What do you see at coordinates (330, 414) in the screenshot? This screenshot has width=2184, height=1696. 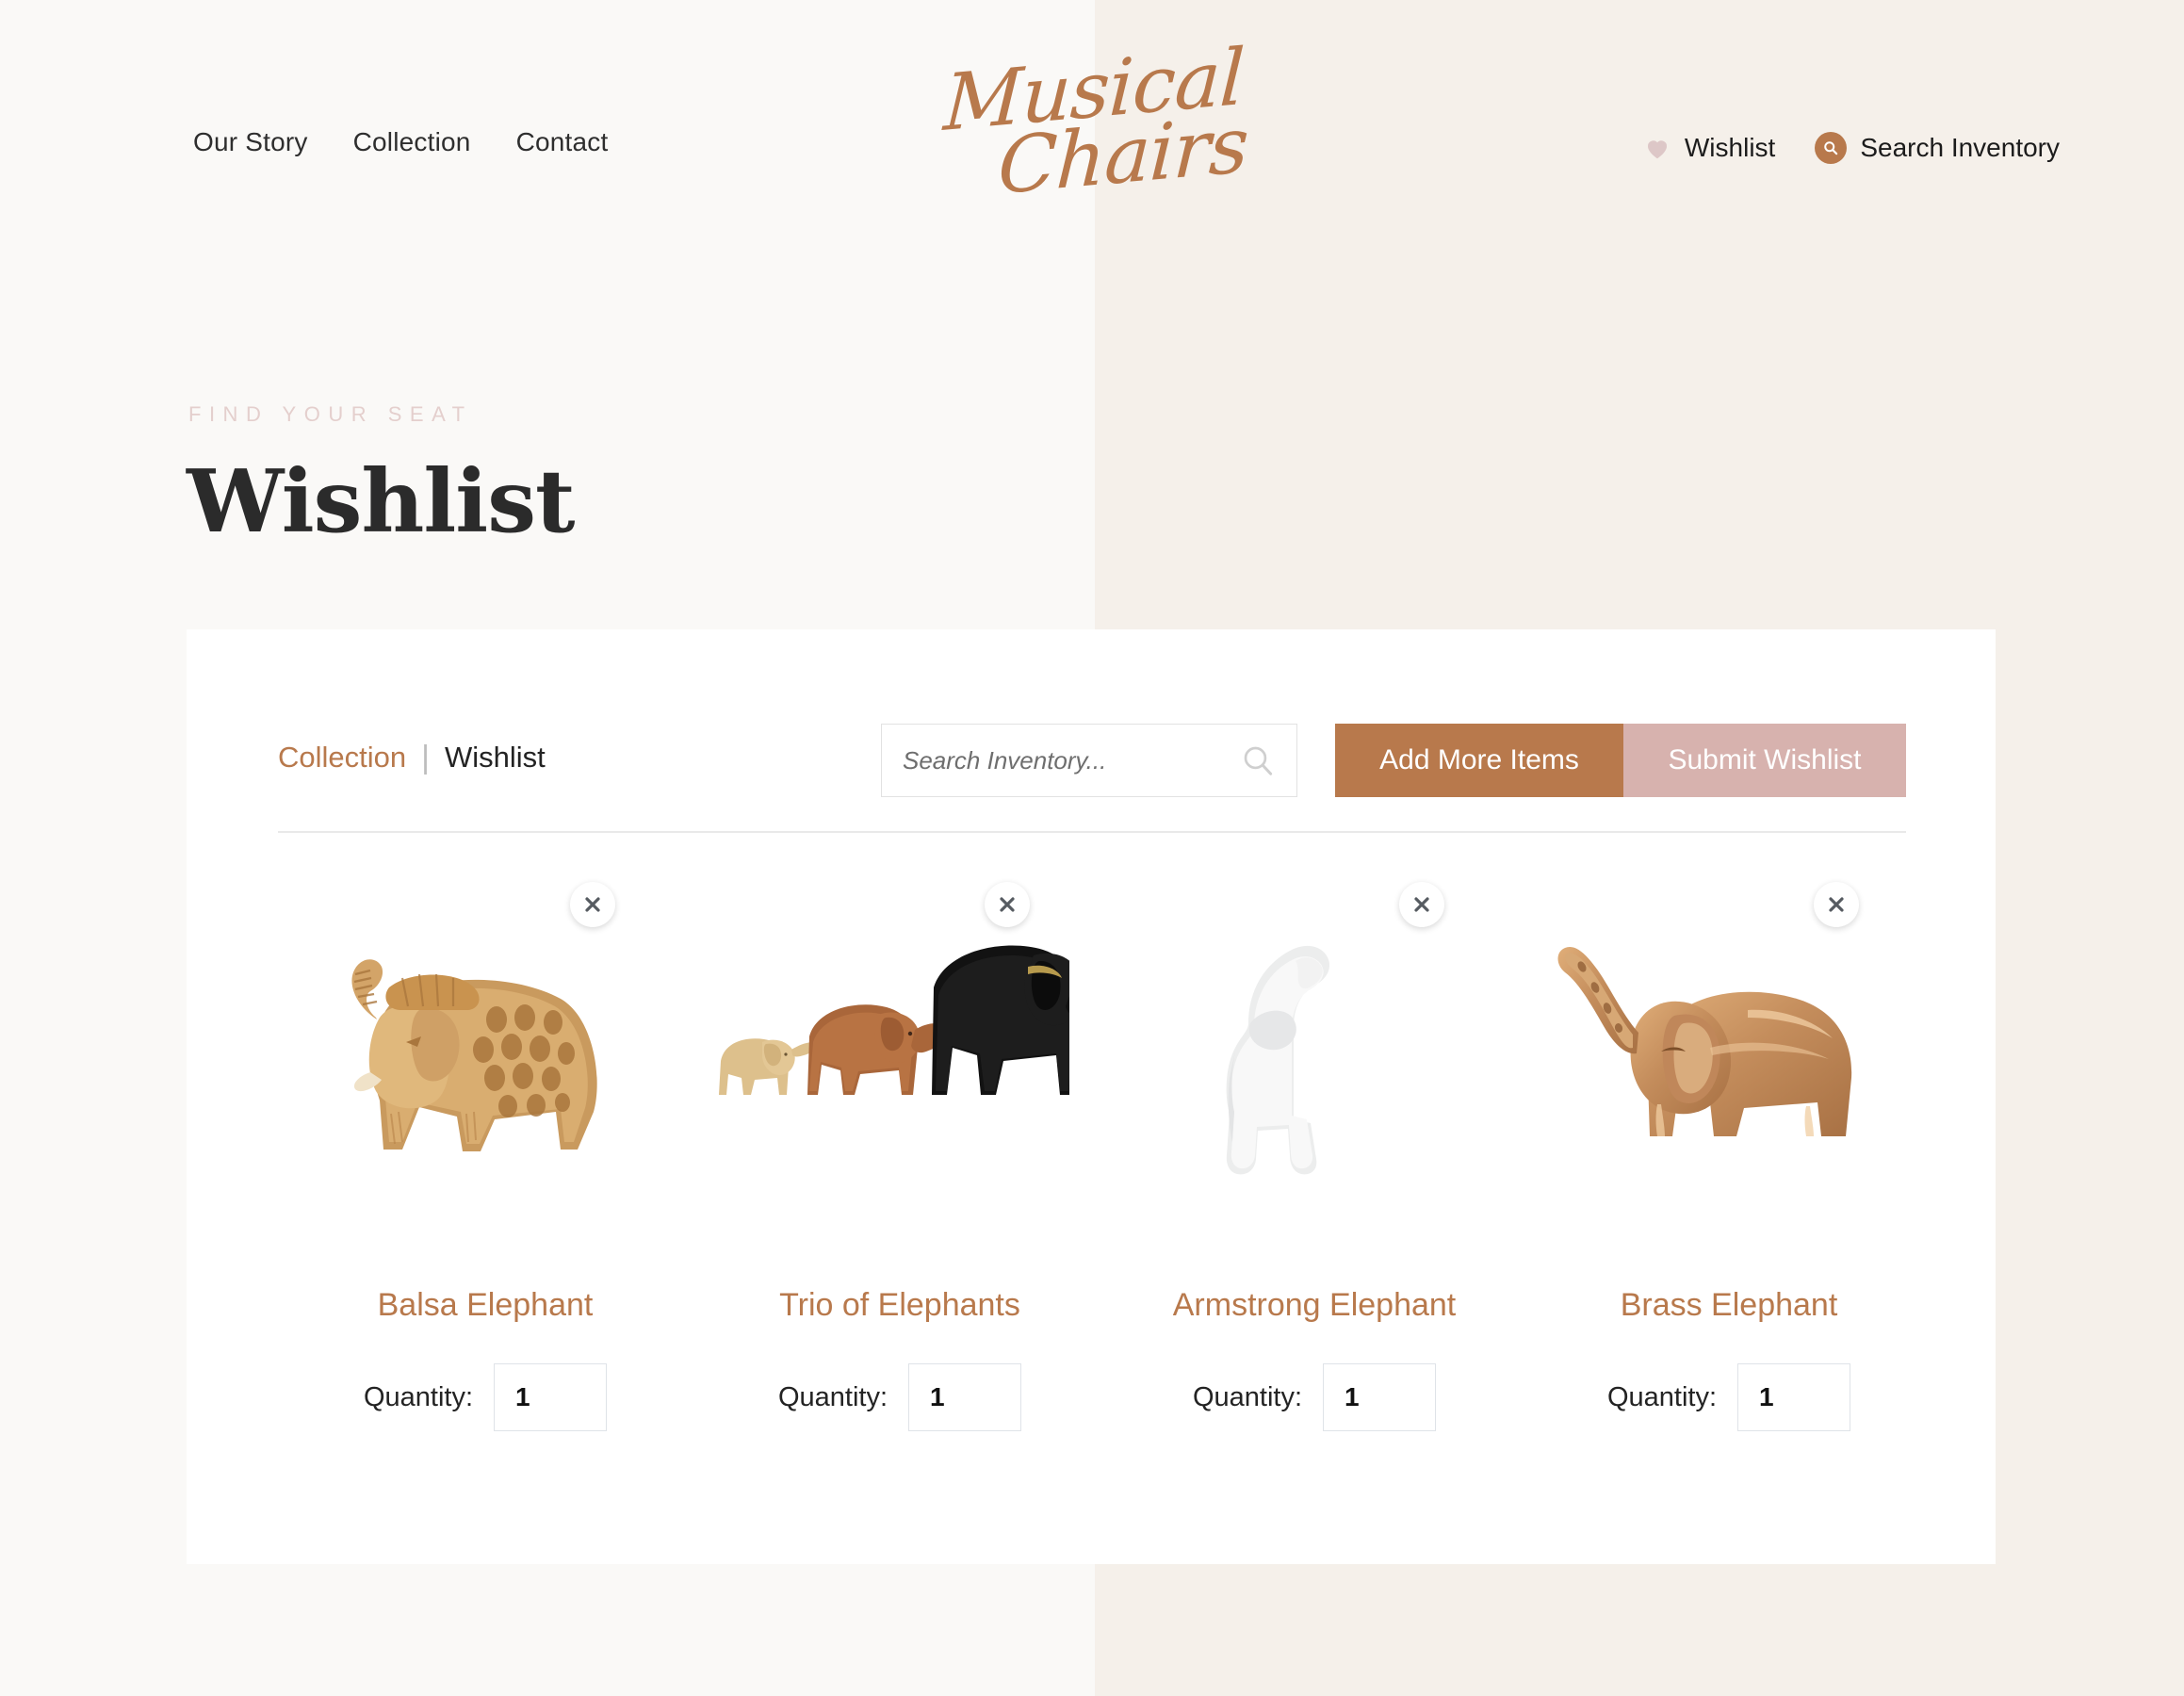 I see `page-eyebrow: FIND YOUR SEAT` at bounding box center [330, 414].